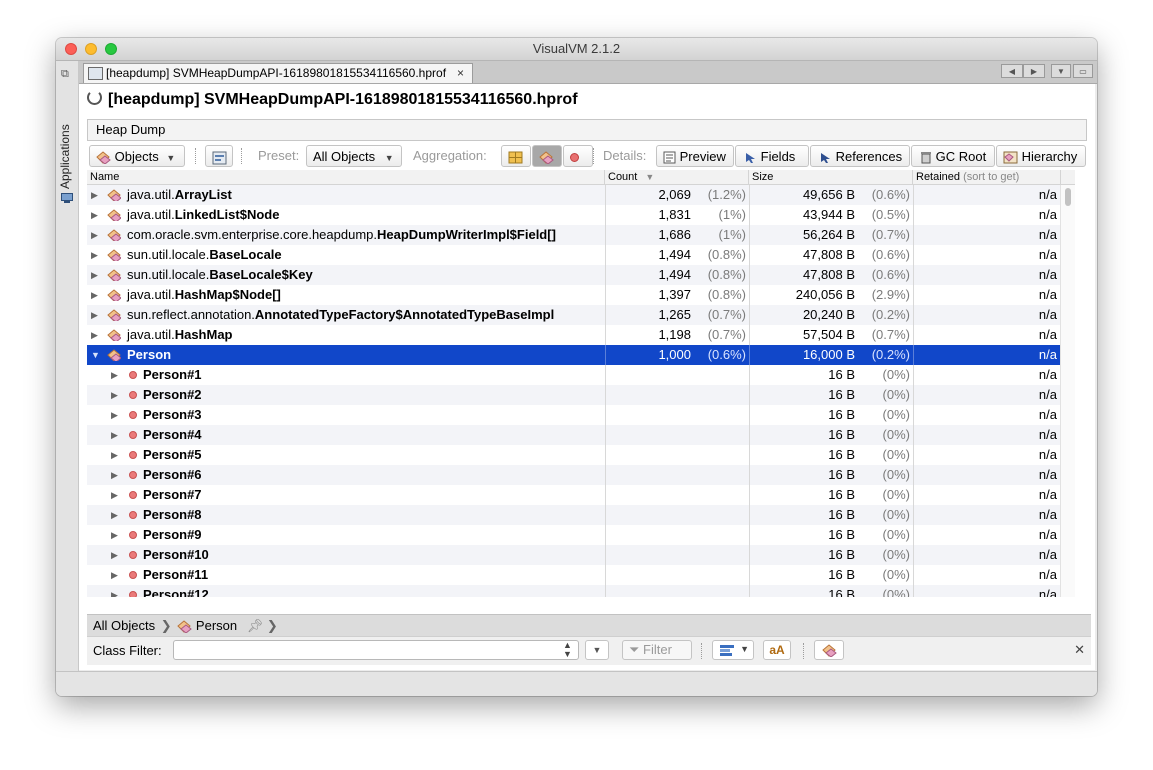 The width and height of the screenshot is (1153, 770). I want to click on class-filter-input, so click(376, 650).